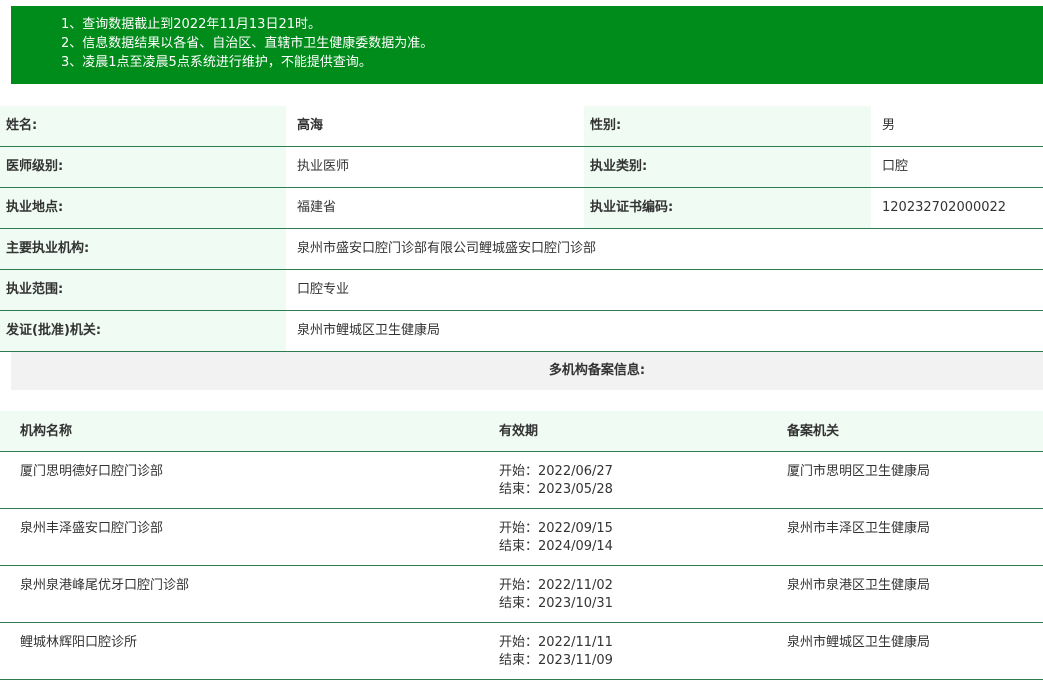 Image resolution: width=1043 pixels, height=687 pixels. What do you see at coordinates (556, 660) in the screenshot?
I see `row-end: 结束：2023/11/09` at bounding box center [556, 660].